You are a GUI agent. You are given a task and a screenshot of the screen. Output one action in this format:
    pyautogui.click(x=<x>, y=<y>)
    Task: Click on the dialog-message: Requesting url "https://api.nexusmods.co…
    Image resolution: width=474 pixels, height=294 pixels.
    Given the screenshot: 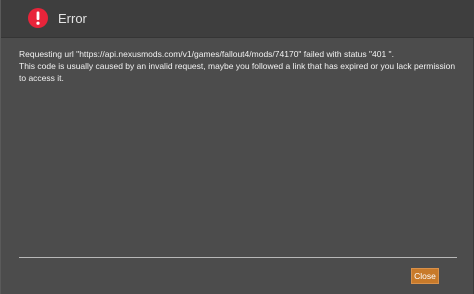 What is the action you would take?
    pyautogui.click(x=239, y=66)
    